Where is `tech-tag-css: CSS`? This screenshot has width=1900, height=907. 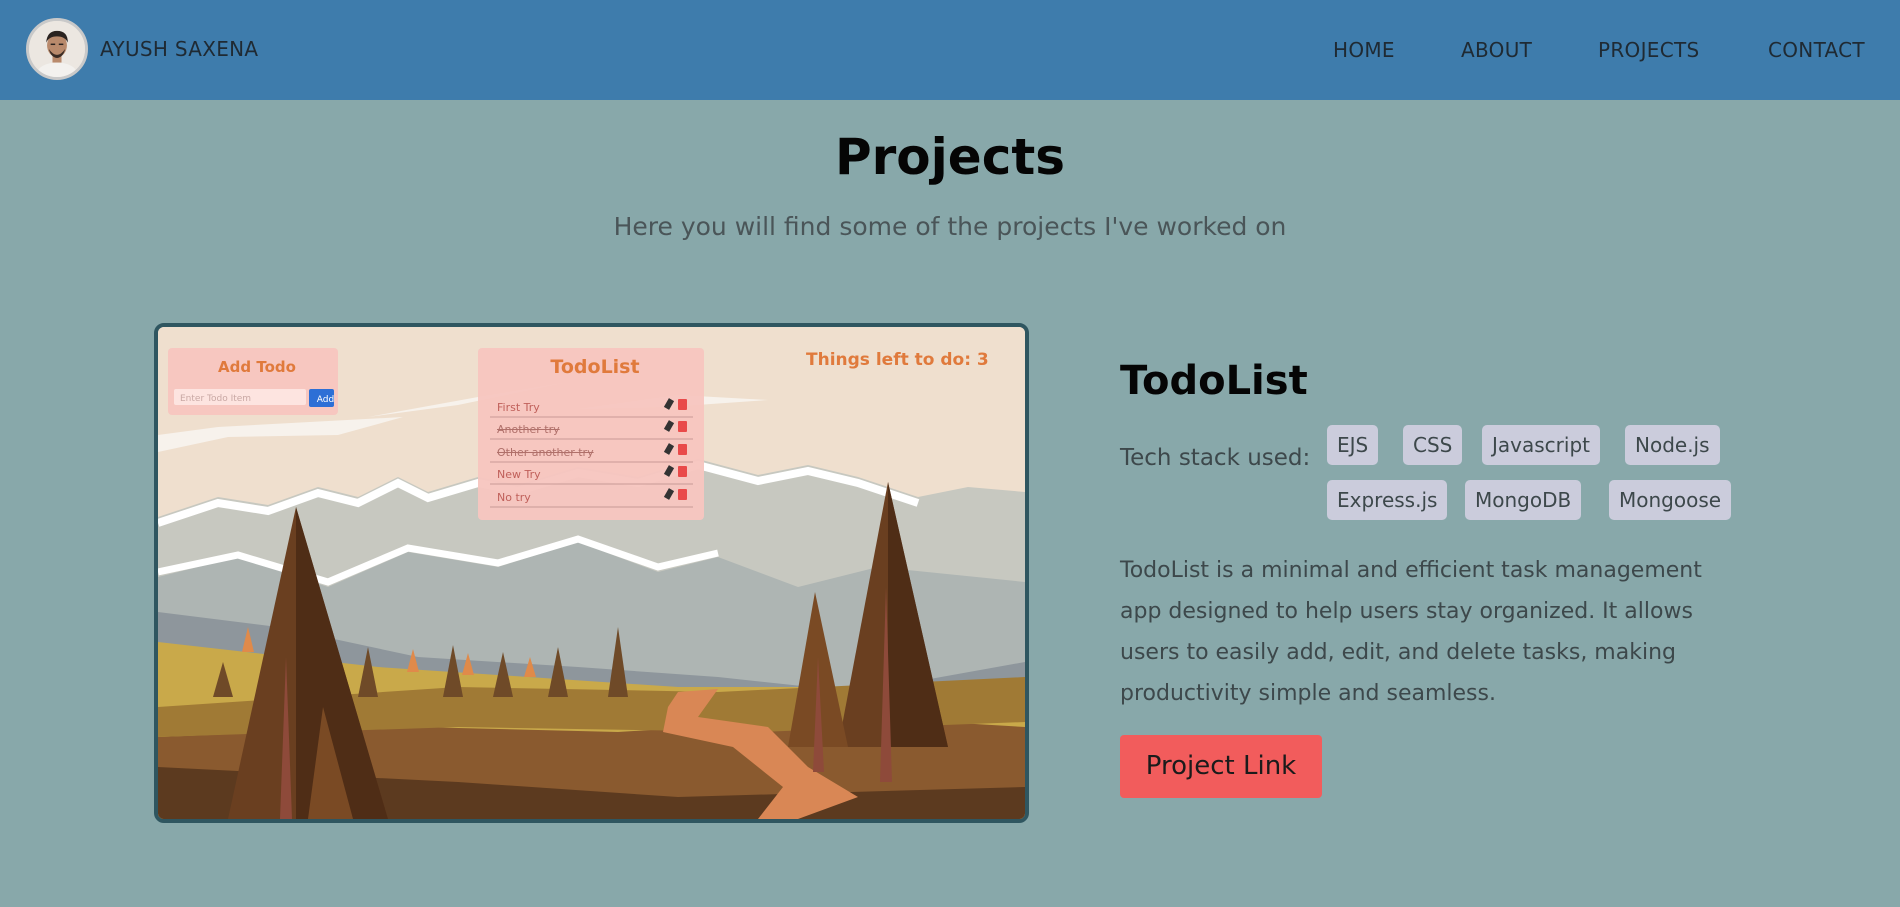 tech-tag-css: CSS is located at coordinates (1433, 445).